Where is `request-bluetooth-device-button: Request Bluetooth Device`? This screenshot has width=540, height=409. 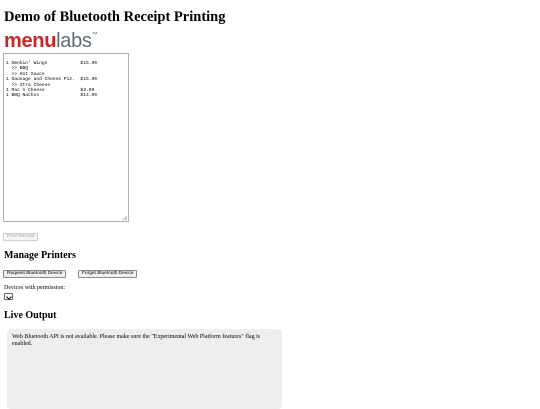
request-bluetooth-device-button: Request Bluetooth Device is located at coordinates (35, 274).